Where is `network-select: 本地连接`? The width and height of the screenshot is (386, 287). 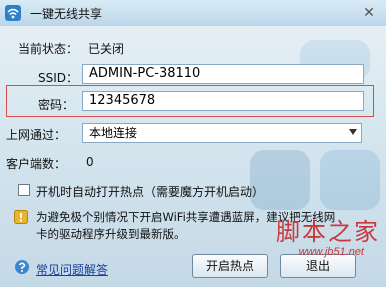
network-select: 本地连接 is located at coordinates (222, 133).